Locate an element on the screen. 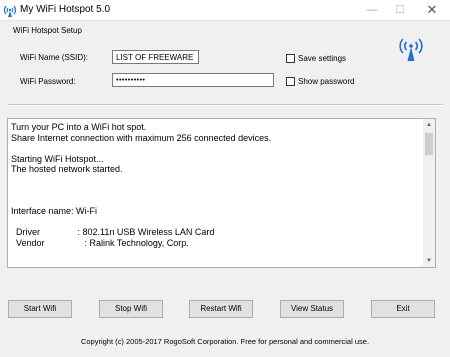 The width and height of the screenshot is (450, 357). ssid-label: WiFi Name (SSID): is located at coordinates (54, 57).